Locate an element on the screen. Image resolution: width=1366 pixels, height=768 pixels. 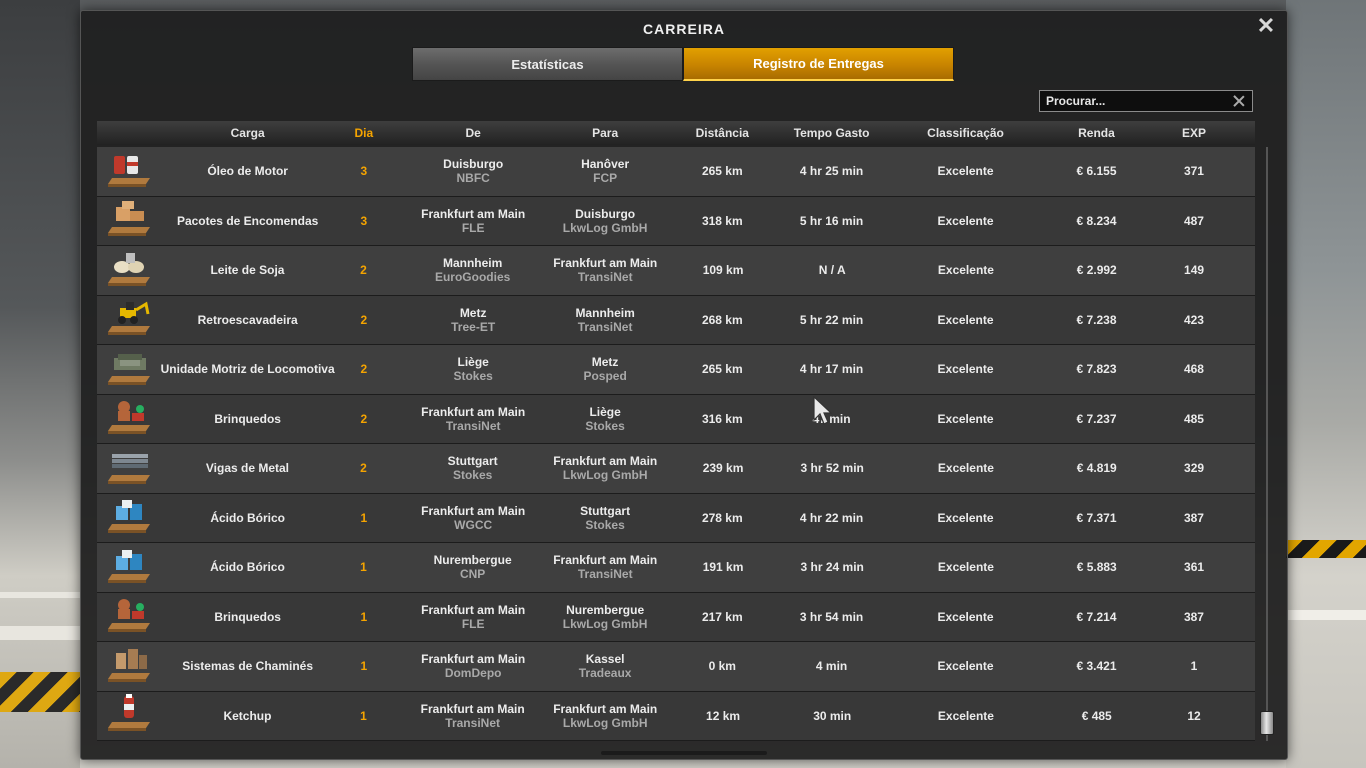
to-city: Mannheim is located at coordinates (605, 312).